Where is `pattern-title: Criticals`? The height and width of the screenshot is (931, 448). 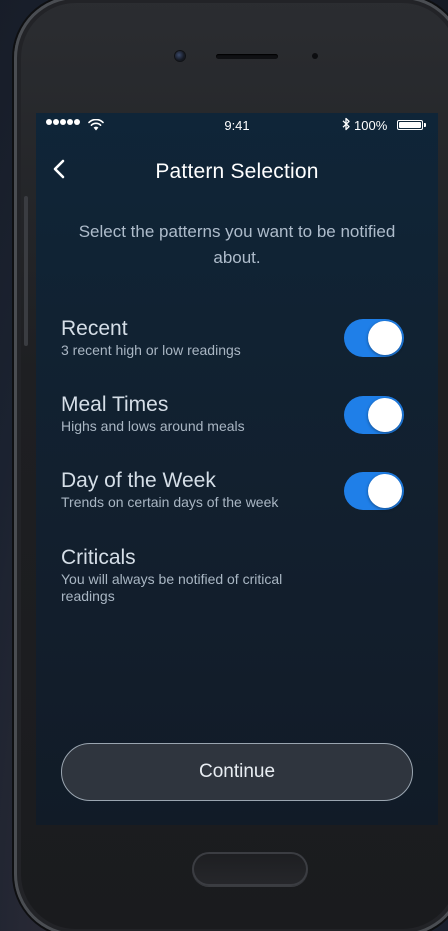 pattern-title: Criticals is located at coordinates (98, 557).